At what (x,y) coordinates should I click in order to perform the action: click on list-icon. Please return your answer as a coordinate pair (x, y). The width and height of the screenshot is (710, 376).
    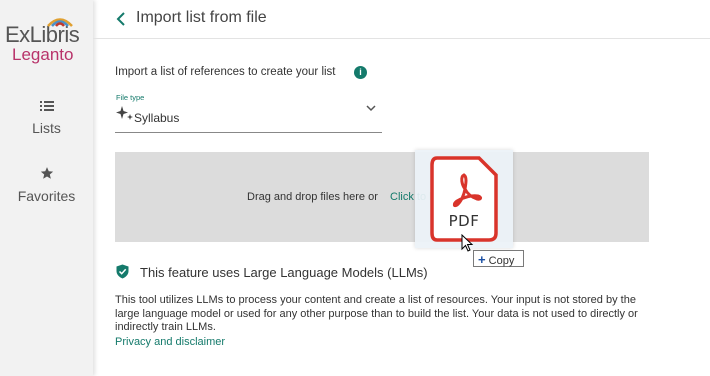
    Looking at the image, I should click on (46, 106).